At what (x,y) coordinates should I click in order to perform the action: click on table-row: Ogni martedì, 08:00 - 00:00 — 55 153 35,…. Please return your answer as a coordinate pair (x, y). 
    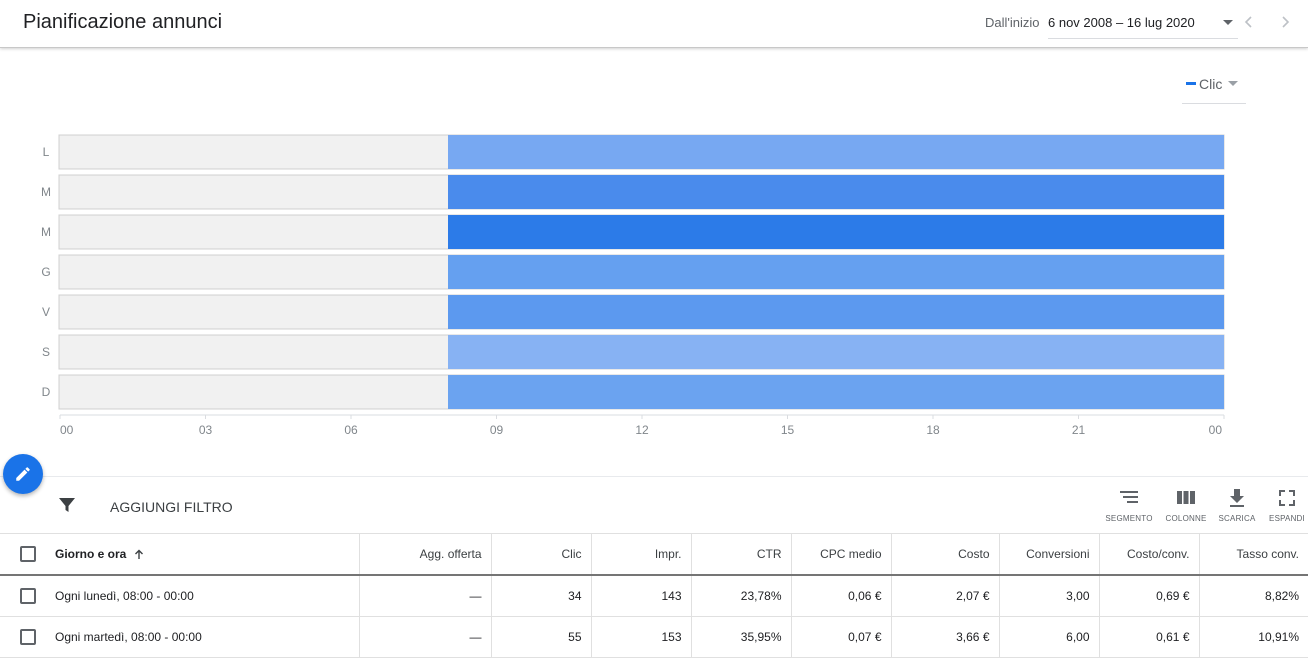
    Looking at the image, I should click on (654, 637).